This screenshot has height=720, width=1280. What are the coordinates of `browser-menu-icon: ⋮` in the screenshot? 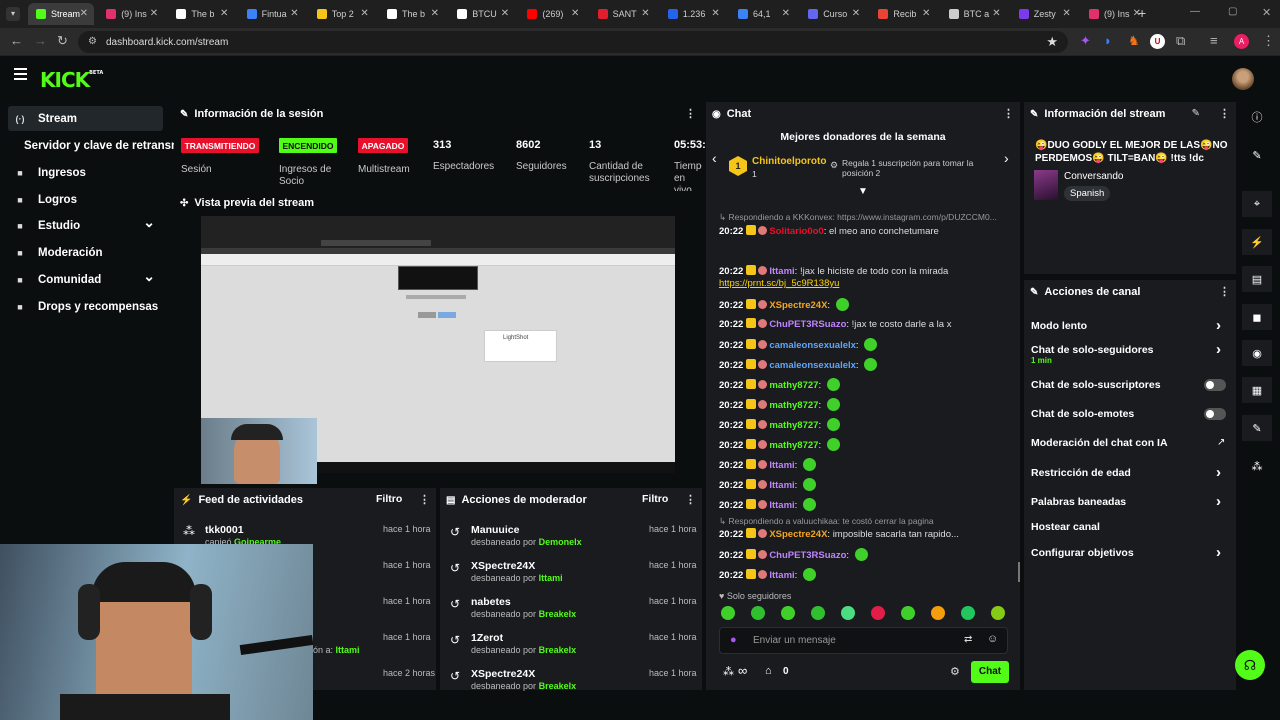 It's located at (1268, 41).